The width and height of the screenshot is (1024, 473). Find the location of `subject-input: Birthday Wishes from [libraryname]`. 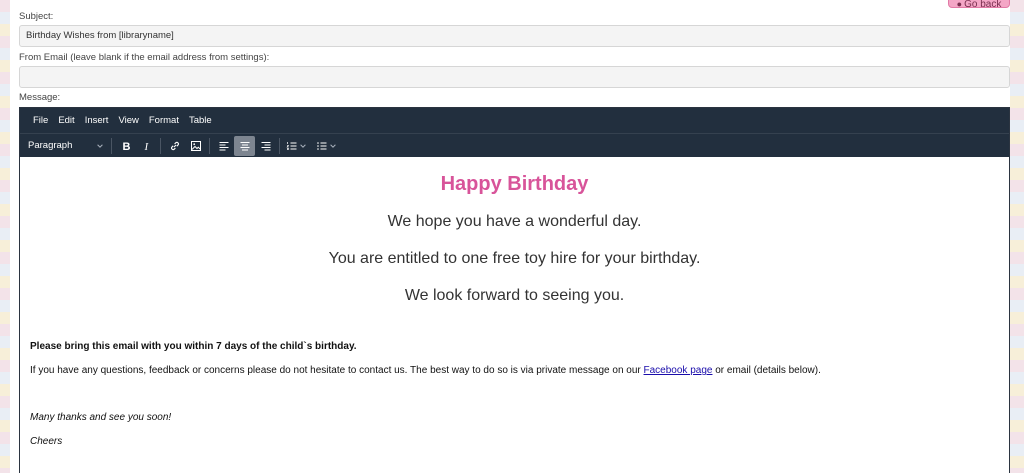

subject-input: Birthday Wishes from [libraryname] is located at coordinates (514, 36).